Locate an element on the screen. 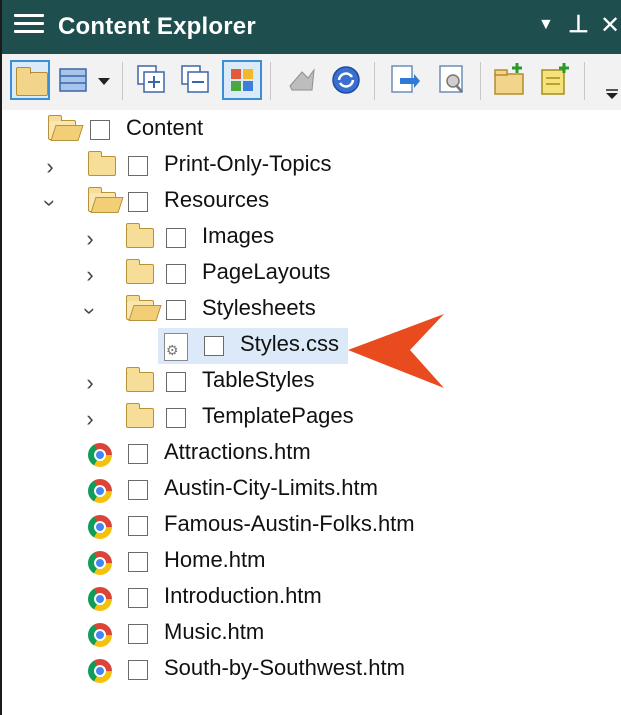  toolbar-overflow-button is located at coordinates (611, 80).